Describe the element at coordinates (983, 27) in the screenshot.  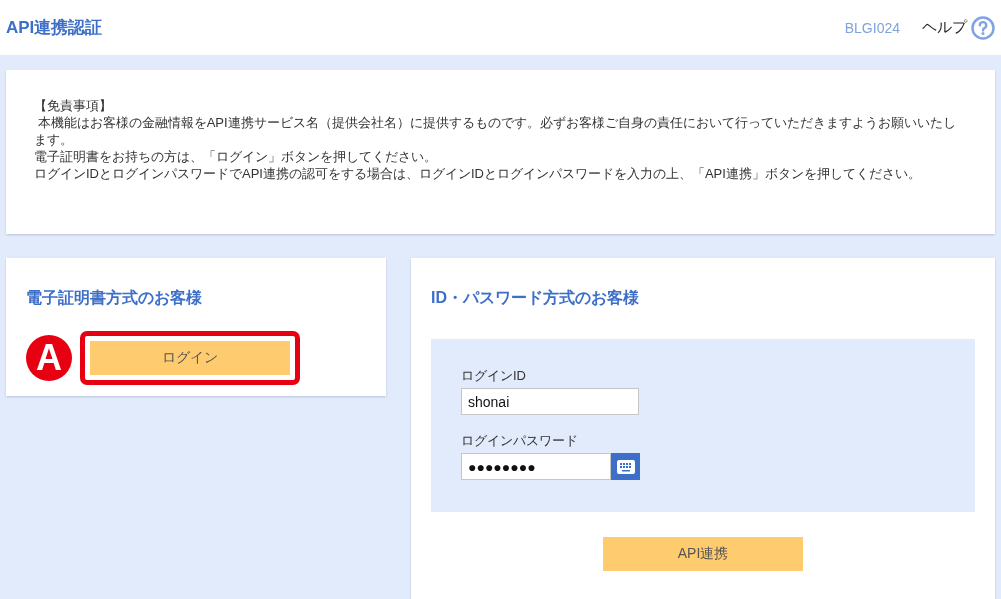
I see `help-icon` at that location.